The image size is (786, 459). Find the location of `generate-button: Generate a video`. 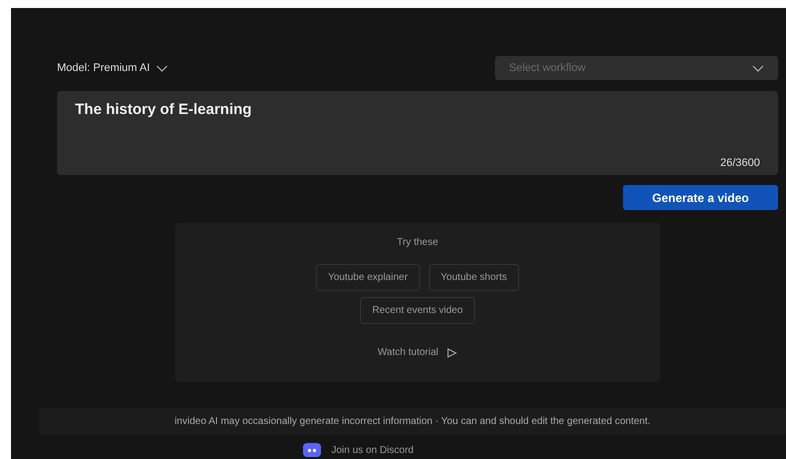

generate-button: Generate a video is located at coordinates (700, 197).